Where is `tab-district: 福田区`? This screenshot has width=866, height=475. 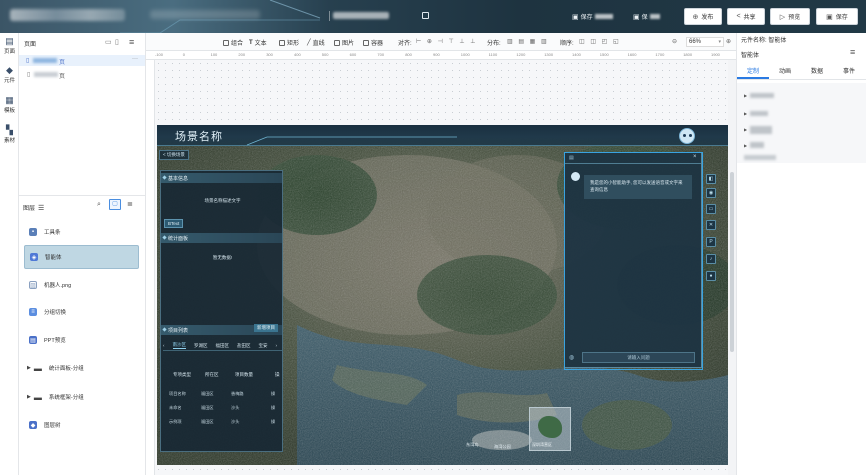
tab-district: 福田区 is located at coordinates (223, 346).